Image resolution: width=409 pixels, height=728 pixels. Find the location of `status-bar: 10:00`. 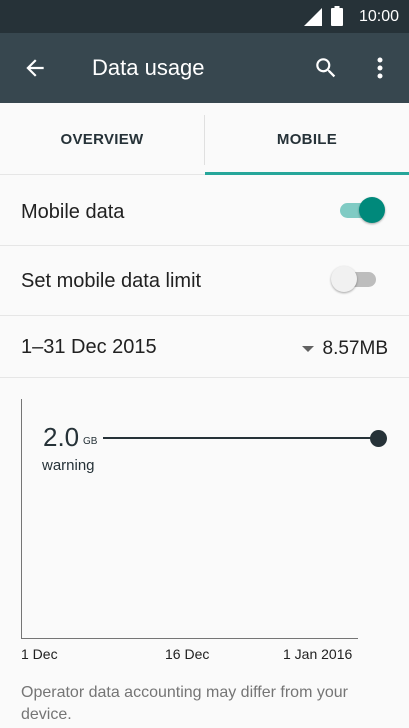

status-bar: 10:00 is located at coordinates (204, 16).